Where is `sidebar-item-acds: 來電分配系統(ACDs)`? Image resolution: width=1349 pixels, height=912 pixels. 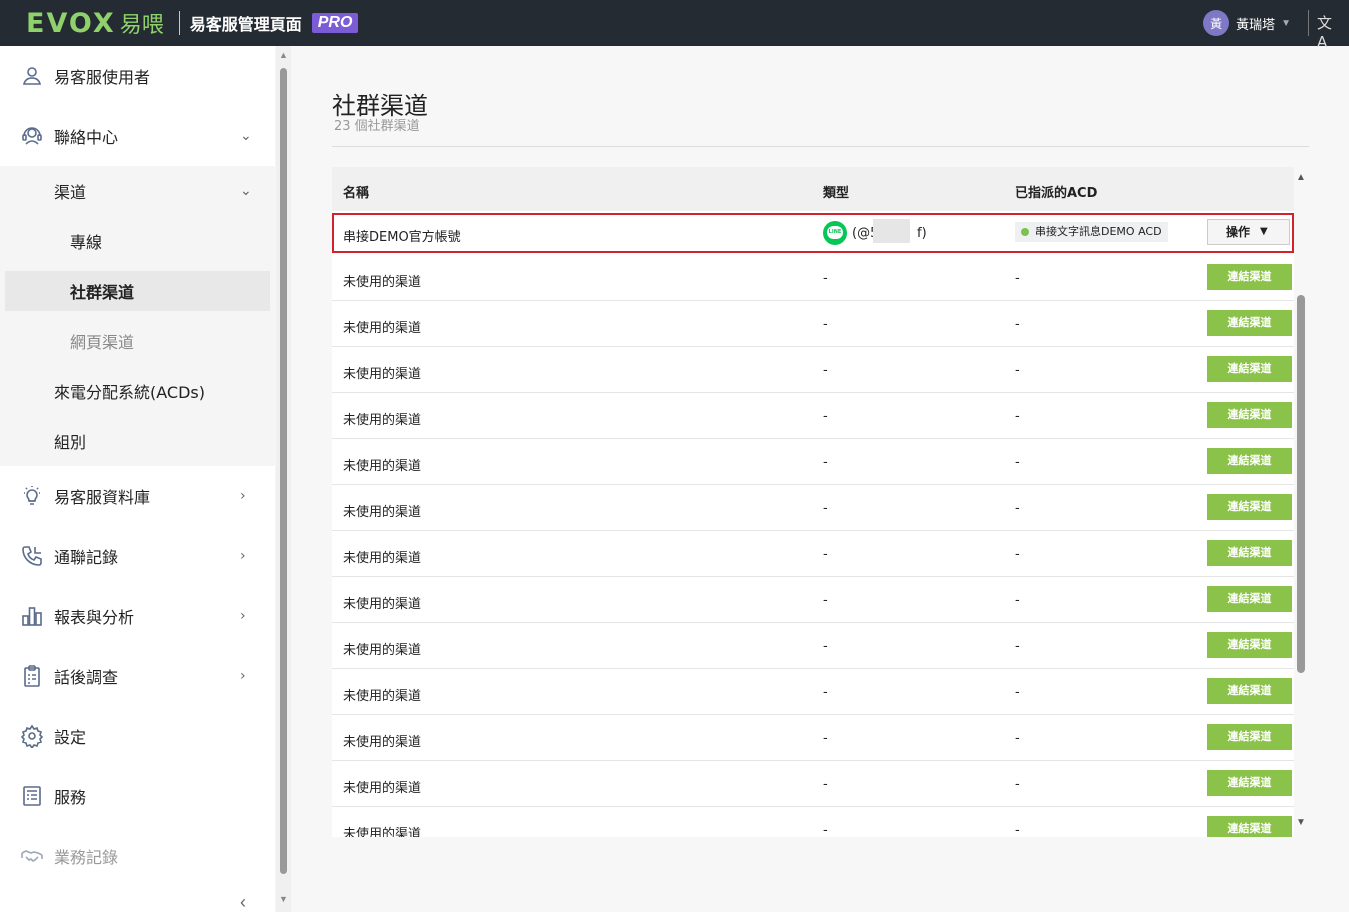
sidebar-item-acds: 來電分配系統(ACDs) is located at coordinates (137, 391).